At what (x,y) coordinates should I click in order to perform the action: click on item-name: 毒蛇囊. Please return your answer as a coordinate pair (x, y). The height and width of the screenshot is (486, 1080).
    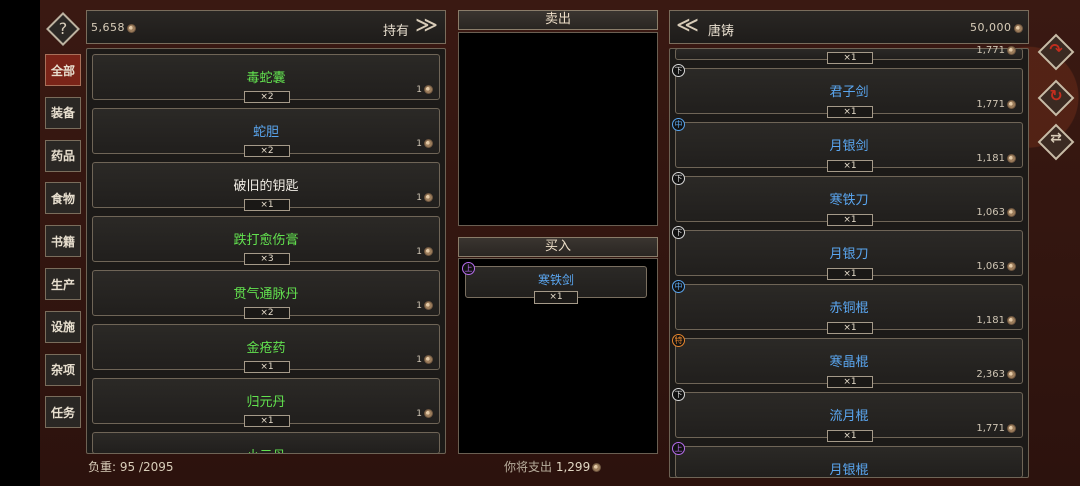
    Looking at the image, I should click on (266, 78).